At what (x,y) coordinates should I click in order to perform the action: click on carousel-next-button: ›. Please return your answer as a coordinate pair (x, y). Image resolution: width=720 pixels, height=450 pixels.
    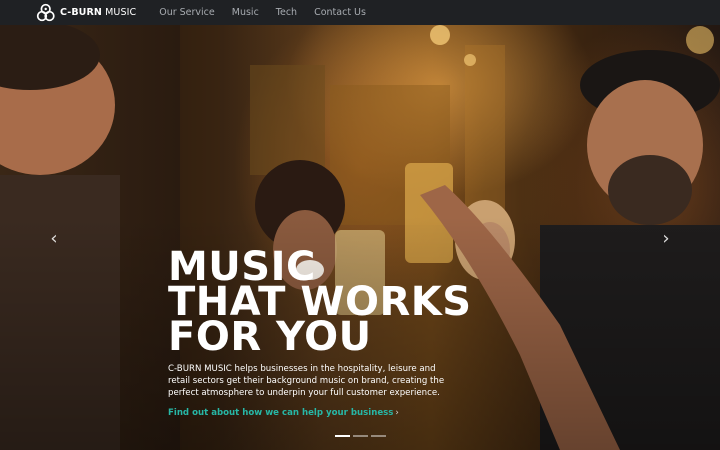
    Looking at the image, I should click on (666, 239).